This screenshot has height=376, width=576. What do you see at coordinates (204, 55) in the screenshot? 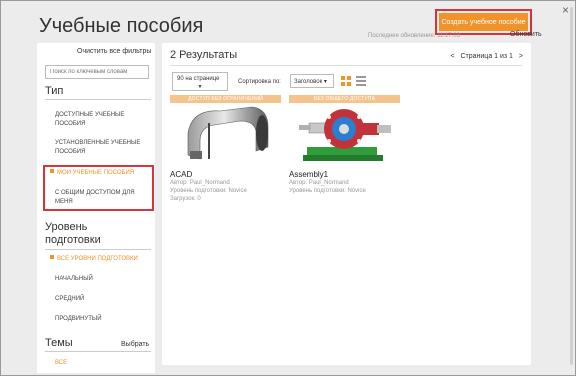
I see `results-count: 2 Результаты` at bounding box center [204, 55].